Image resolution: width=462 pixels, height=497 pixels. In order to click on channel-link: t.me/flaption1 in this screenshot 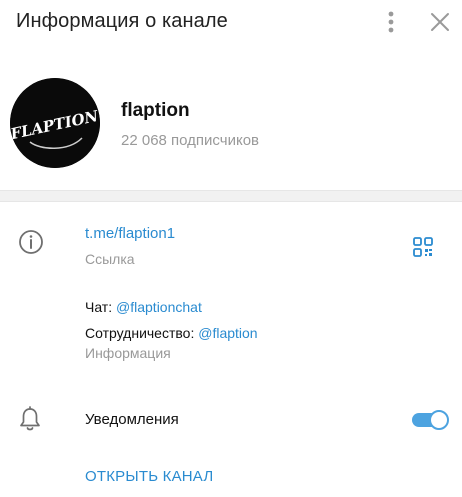, I will do `click(130, 233)`.